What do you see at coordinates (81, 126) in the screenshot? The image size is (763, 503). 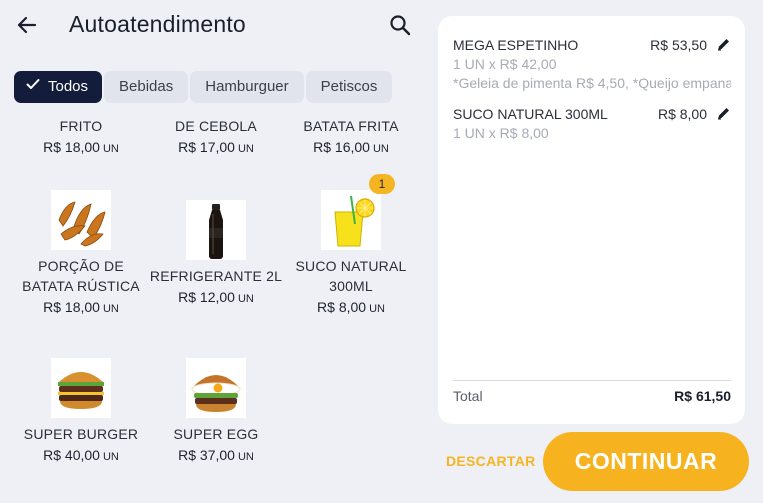 I see `product-name: FRITO` at bounding box center [81, 126].